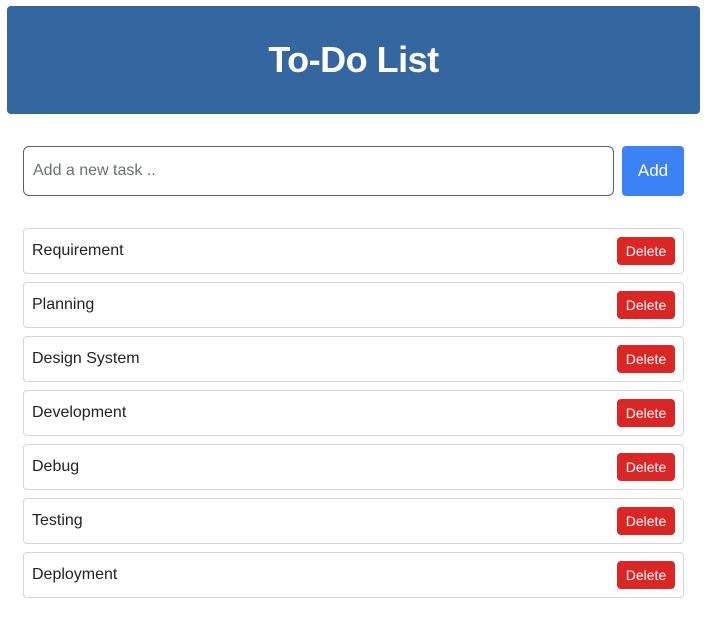 This screenshot has width=708, height=620. I want to click on task-text: Requirement, so click(78, 250).